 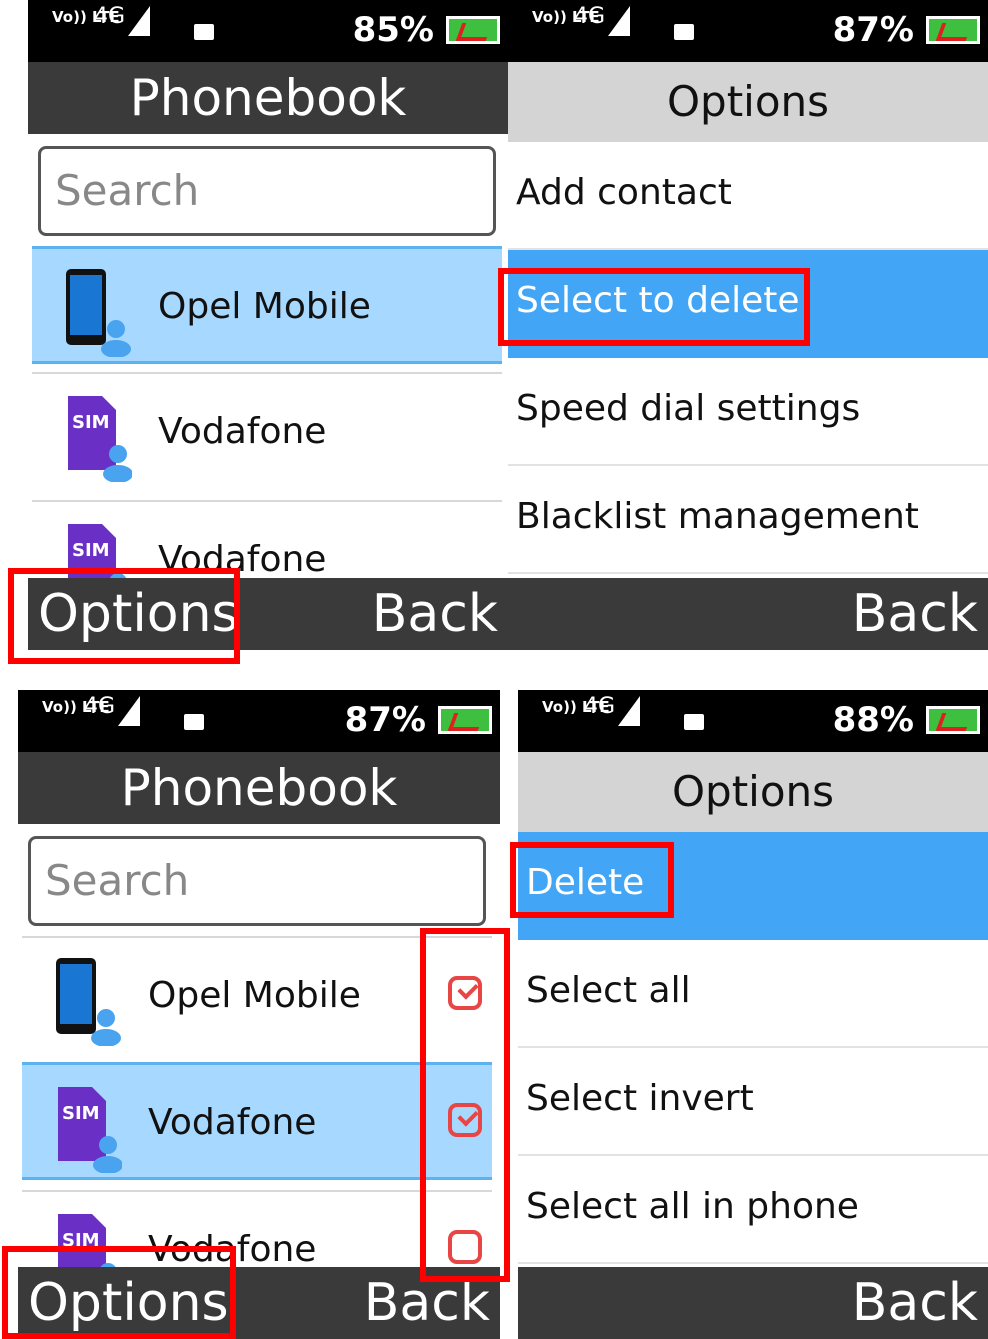 I want to click on menu-item-label: Blacklist management, so click(x=717, y=516).